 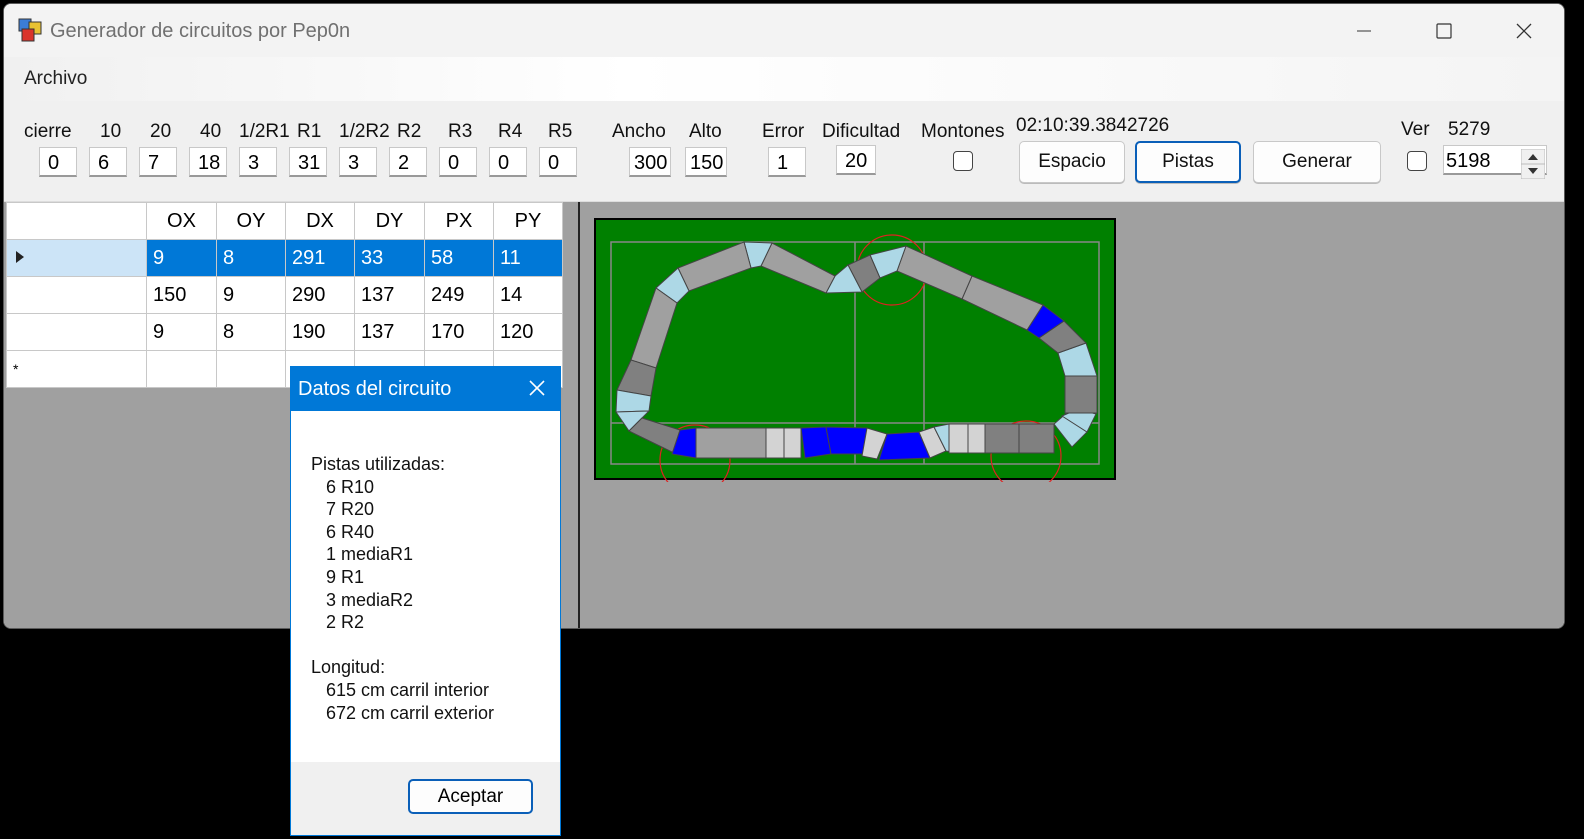 I want to click on circuit-preview, so click(x=855, y=350).